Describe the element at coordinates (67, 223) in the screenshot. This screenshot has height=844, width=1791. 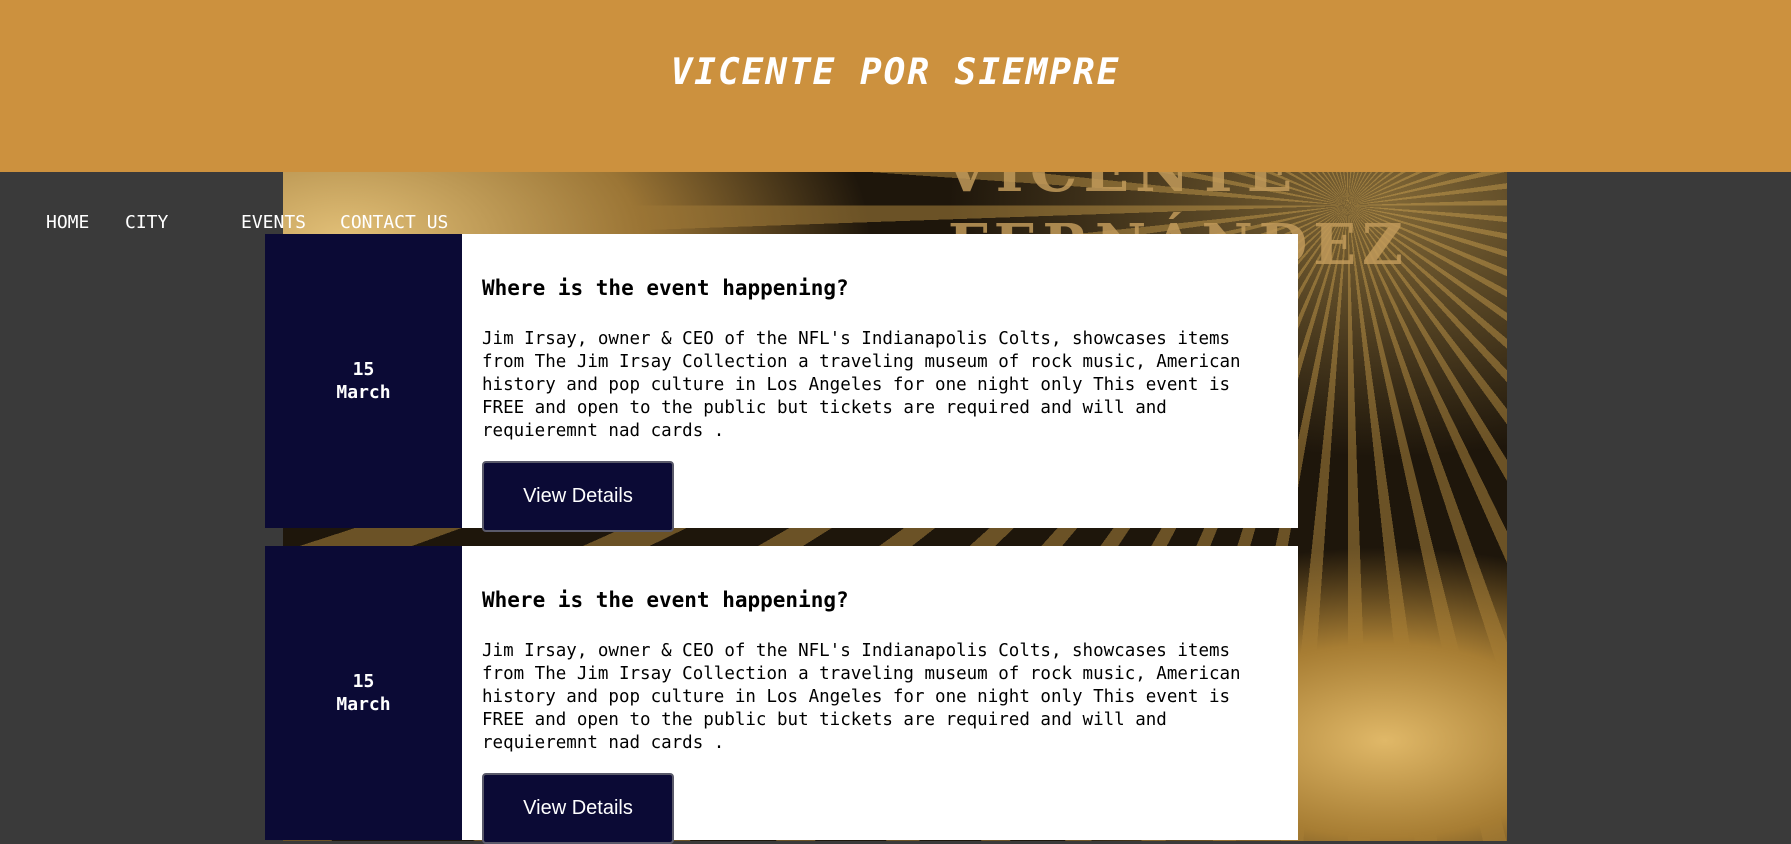
I see `nav-item-home: HOME` at that location.